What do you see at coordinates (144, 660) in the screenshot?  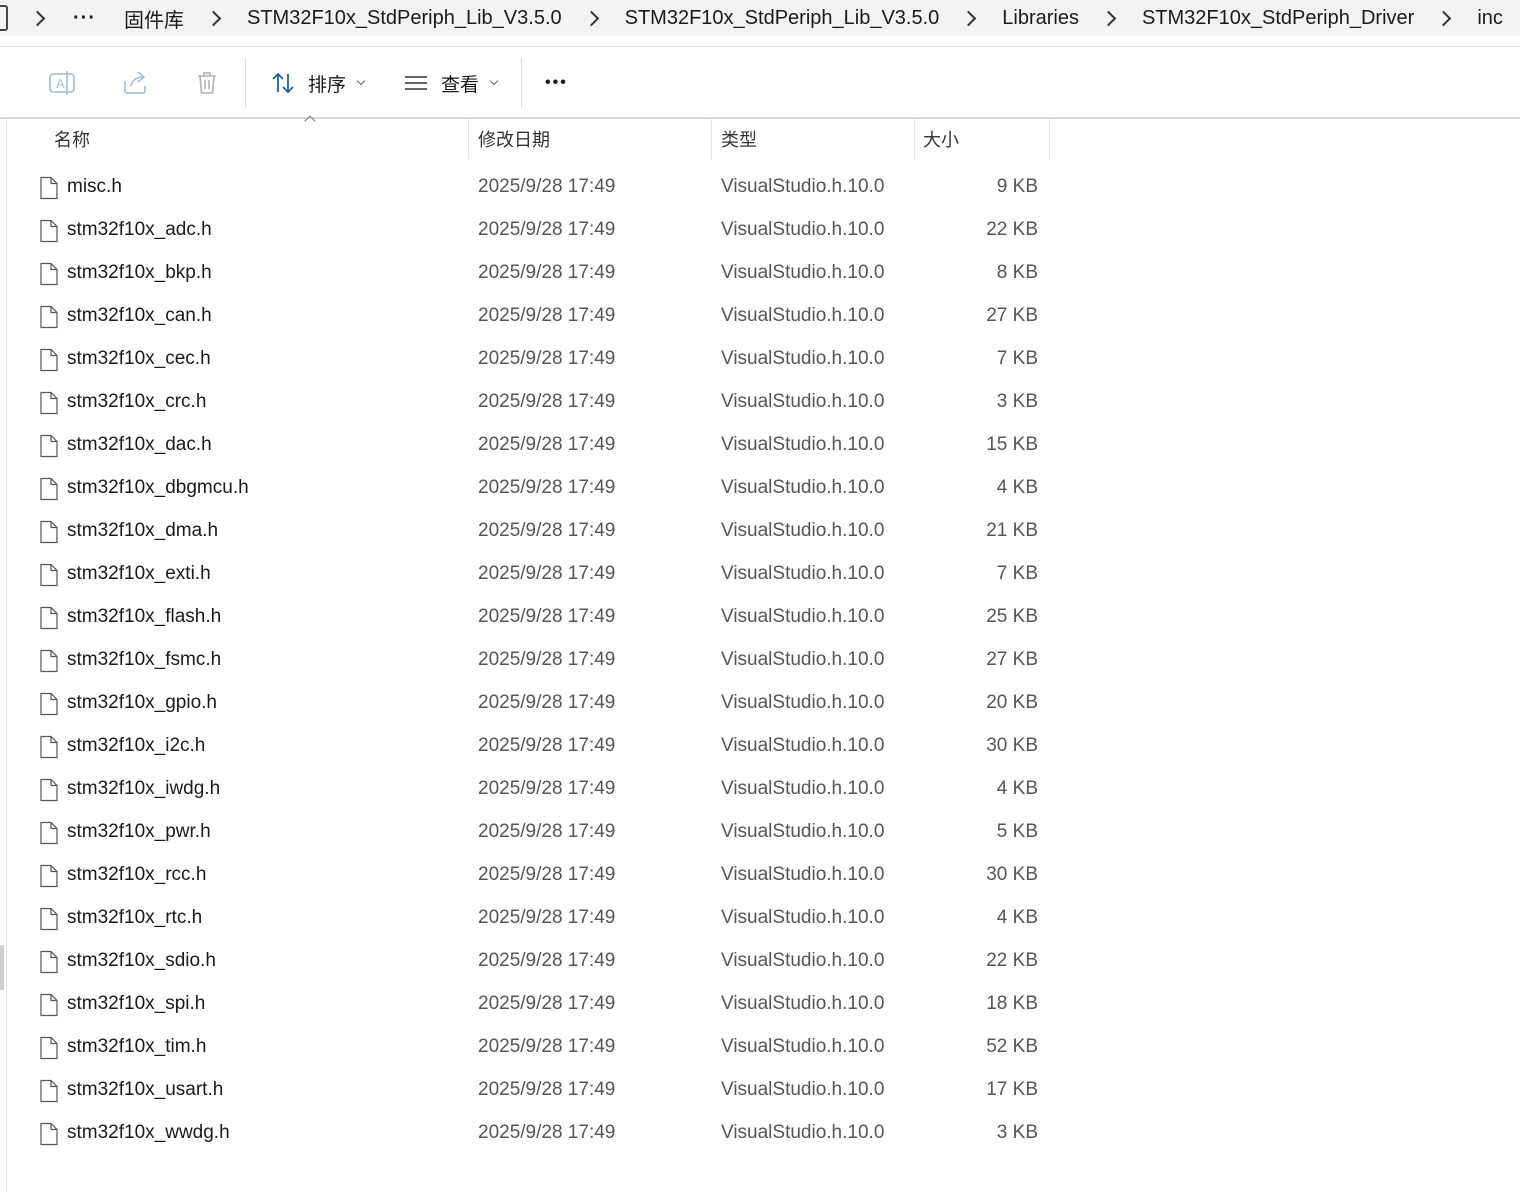 I see `file-name: stm32f10x_fsmc.h` at bounding box center [144, 660].